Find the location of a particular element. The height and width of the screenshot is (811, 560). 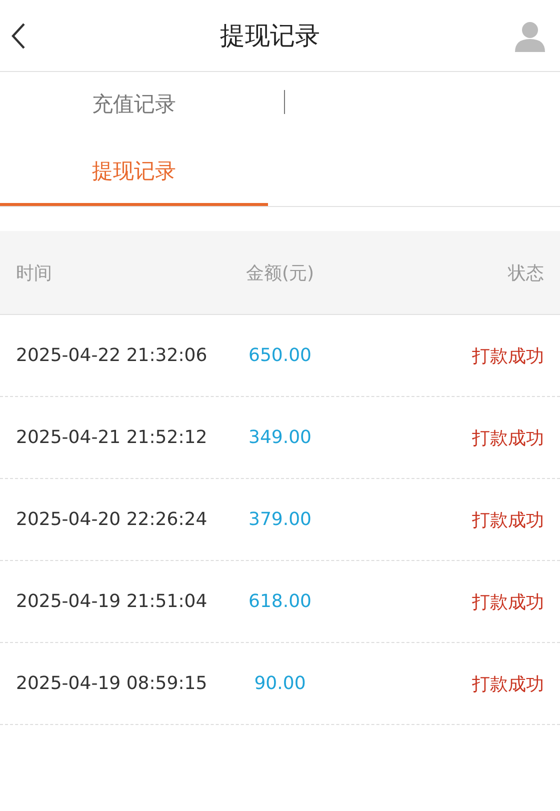

table-cell-text: 650.00 is located at coordinates (280, 355).